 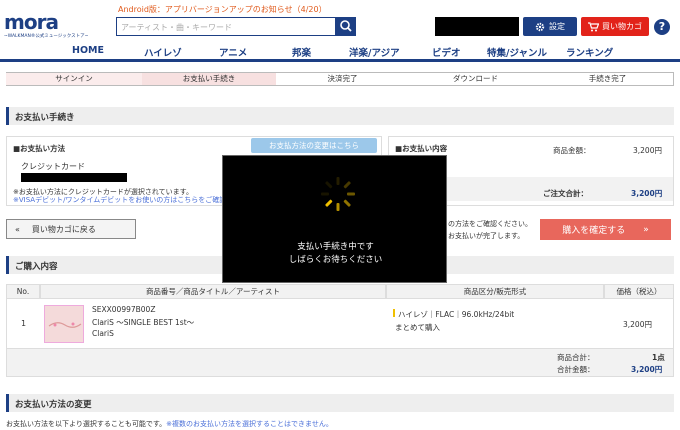 What do you see at coordinates (74, 177) in the screenshot?
I see `card-number-redacted` at bounding box center [74, 177].